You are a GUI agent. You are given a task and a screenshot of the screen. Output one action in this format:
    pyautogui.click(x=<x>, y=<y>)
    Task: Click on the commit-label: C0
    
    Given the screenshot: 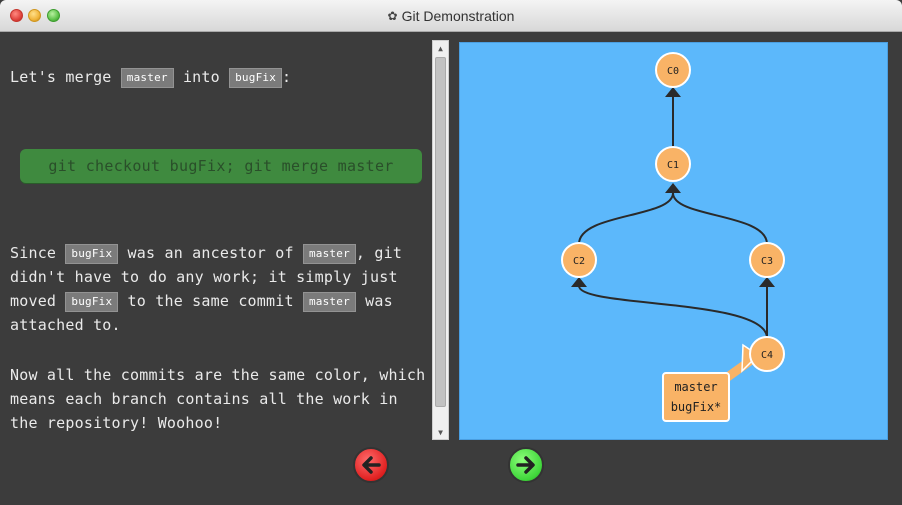 What is the action you would take?
    pyautogui.click(x=673, y=71)
    